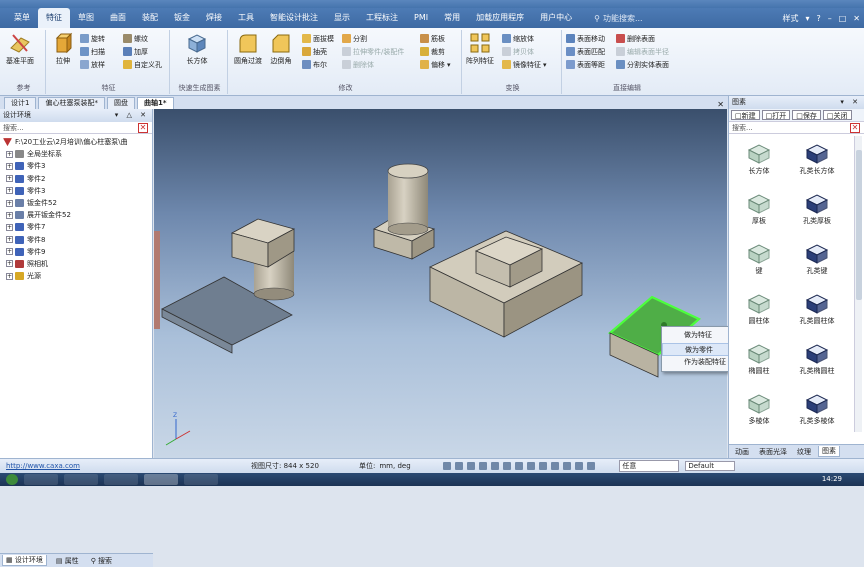 The image size is (864, 567). Describe the element at coordinates (20, 49) in the screenshot. I see `datum-plane-button: 基准平面` at that location.